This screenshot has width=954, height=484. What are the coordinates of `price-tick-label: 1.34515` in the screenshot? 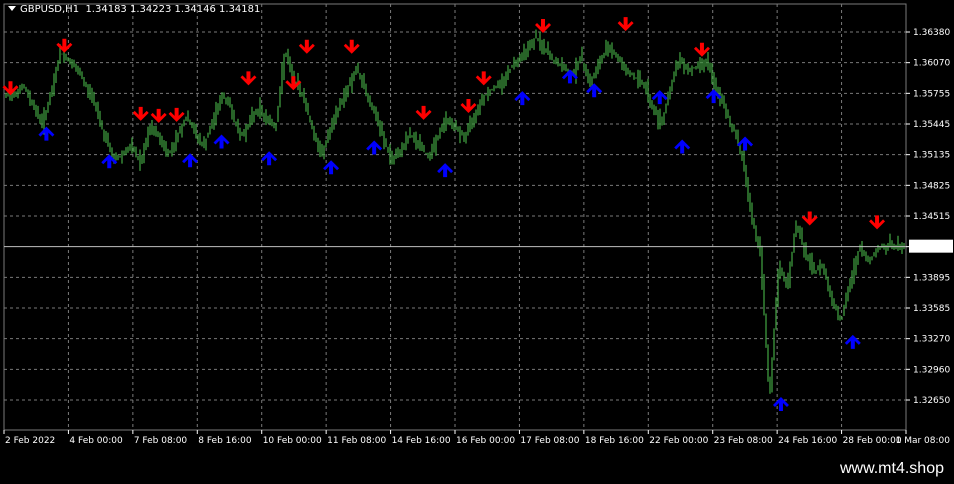 It's located at (931, 217).